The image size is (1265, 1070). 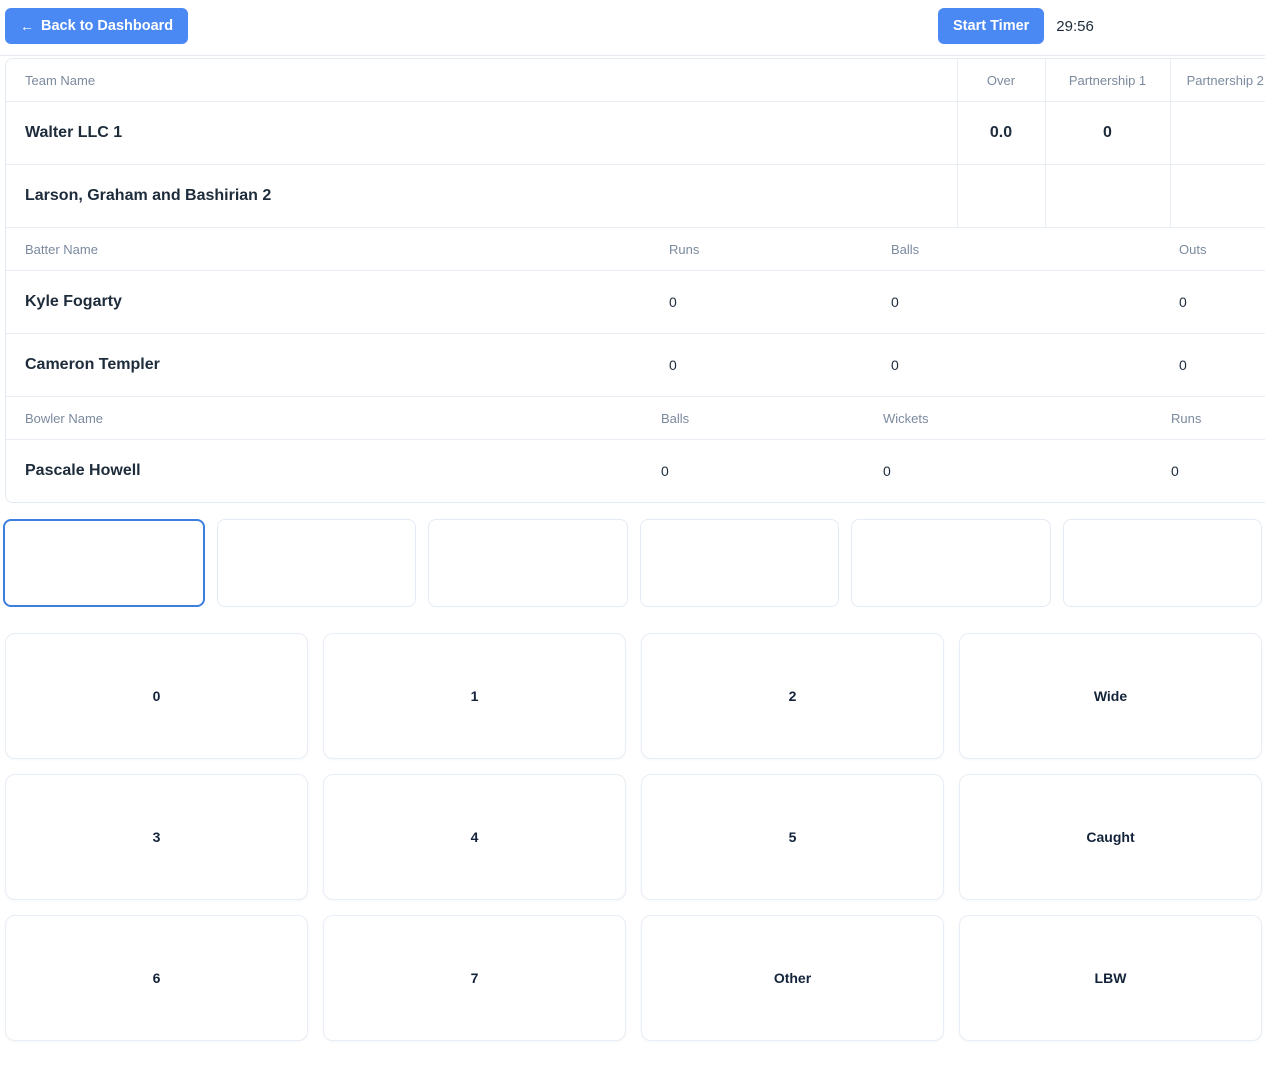 I want to click on table-row: Kyle Fogarty 0 0 0, so click(x=635, y=302).